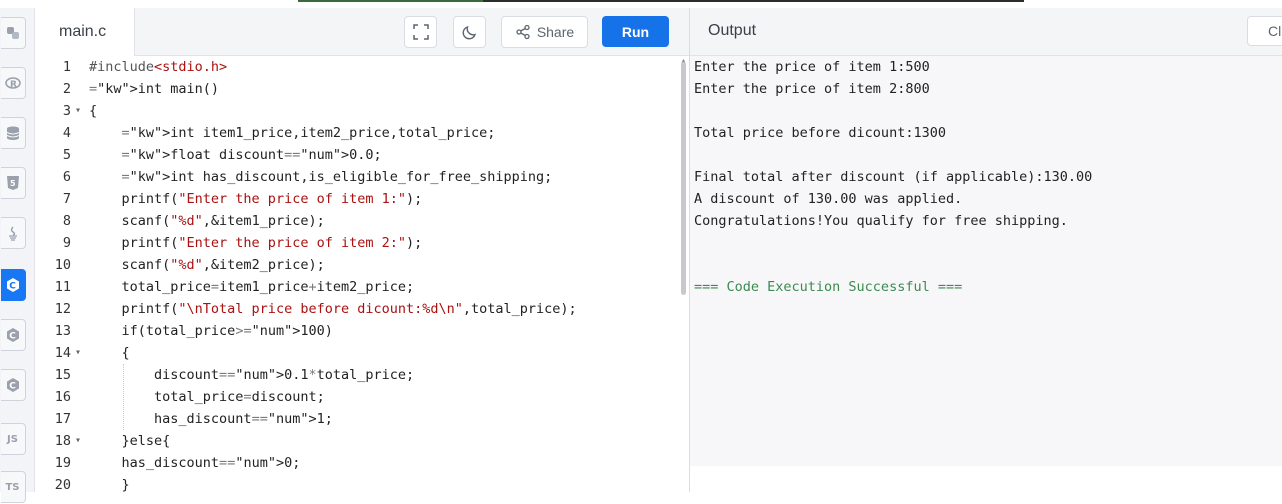 Image resolution: width=1282 pixels, height=504 pixels. What do you see at coordinates (355, 353) in the screenshot?
I see `code-line: 14 ▾ {` at bounding box center [355, 353].